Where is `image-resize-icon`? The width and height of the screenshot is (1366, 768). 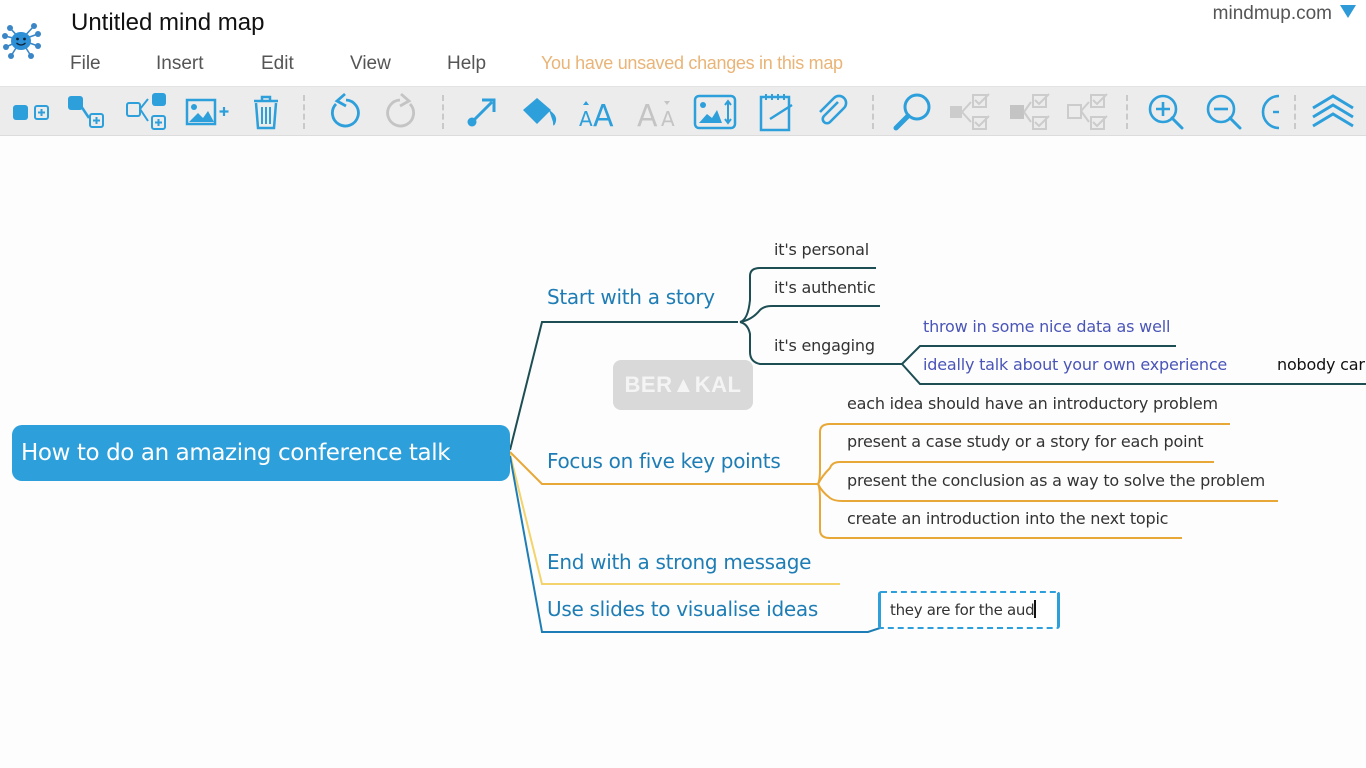
image-resize-icon is located at coordinates (715, 112).